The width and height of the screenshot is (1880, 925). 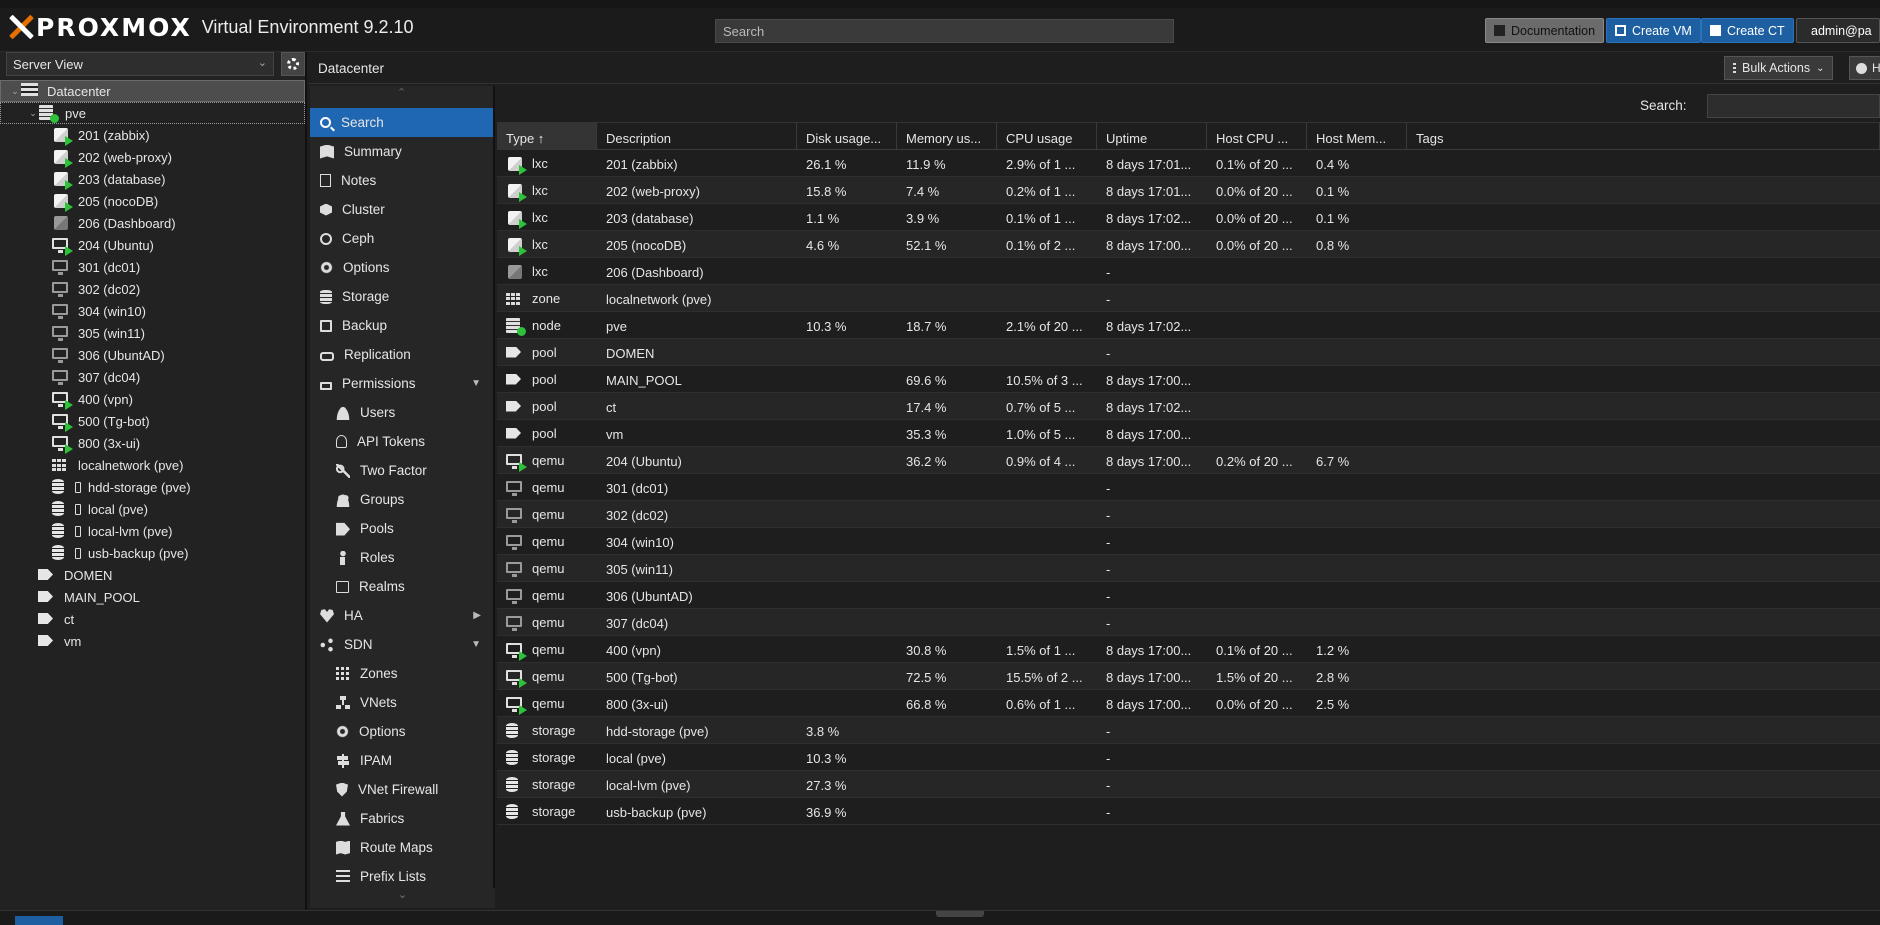 What do you see at coordinates (1188, 784) in the screenshot?
I see `table-row: storage local-lvm (pve) 27.3 % -` at bounding box center [1188, 784].